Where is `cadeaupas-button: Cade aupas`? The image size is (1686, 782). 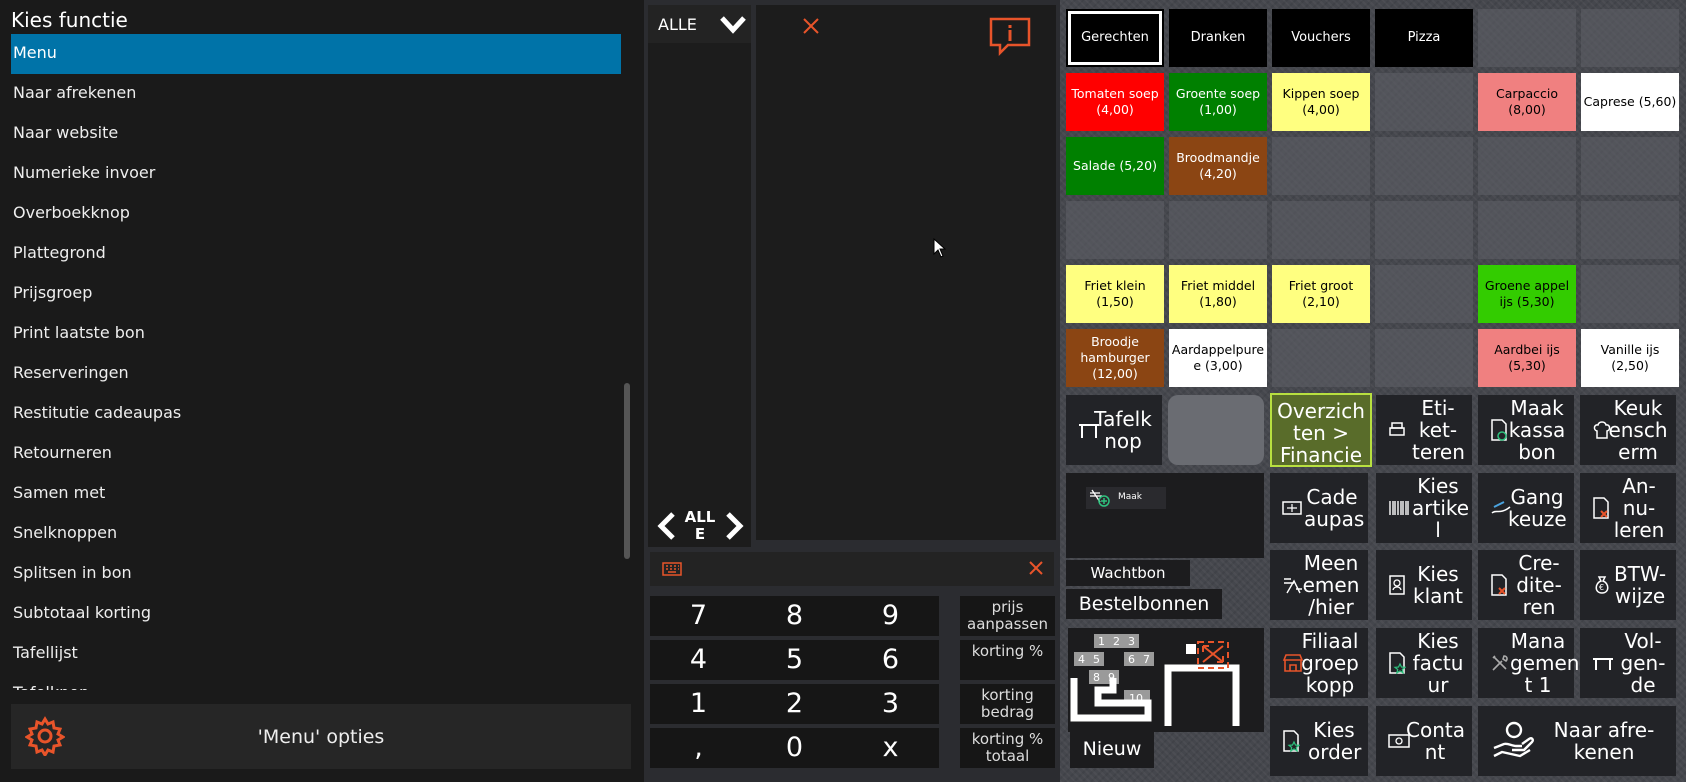
cadeaupas-button: Cade aupas is located at coordinates (1319, 508).